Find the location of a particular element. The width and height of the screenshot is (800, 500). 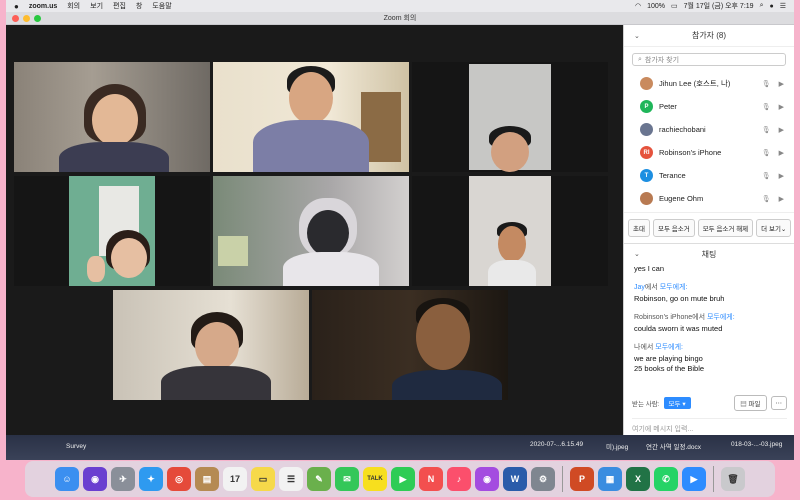

invite-button: 초대 is located at coordinates (639, 228).